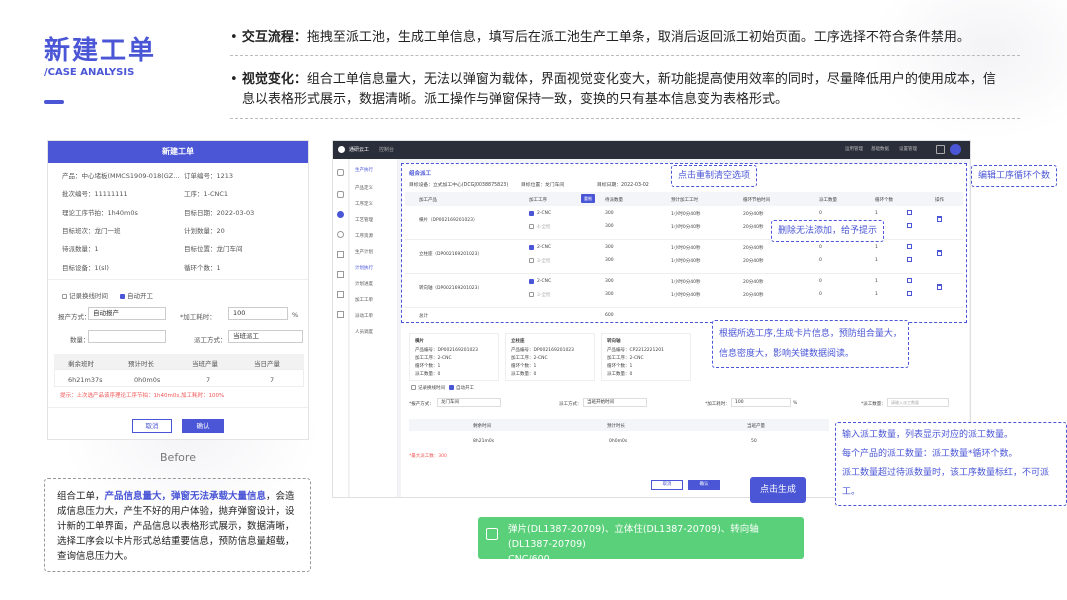 The width and height of the screenshot is (1067, 600). What do you see at coordinates (295, 315) in the screenshot?
I see `before-time-unit: %` at bounding box center [295, 315].